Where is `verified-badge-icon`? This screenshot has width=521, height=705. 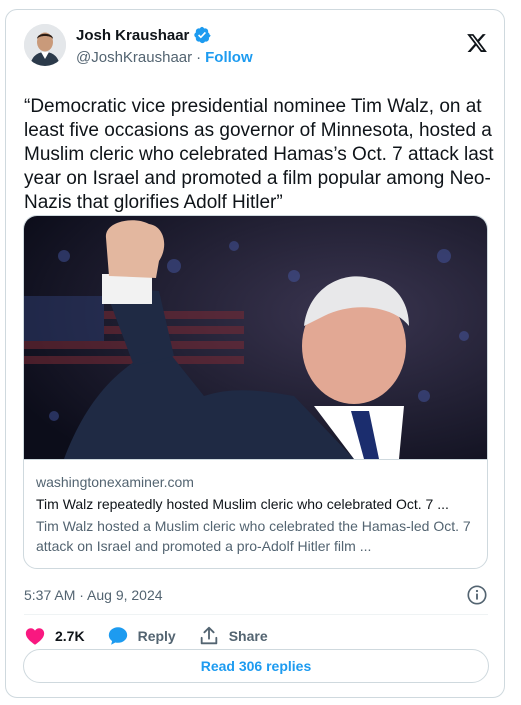 verified-badge-icon is located at coordinates (202, 35).